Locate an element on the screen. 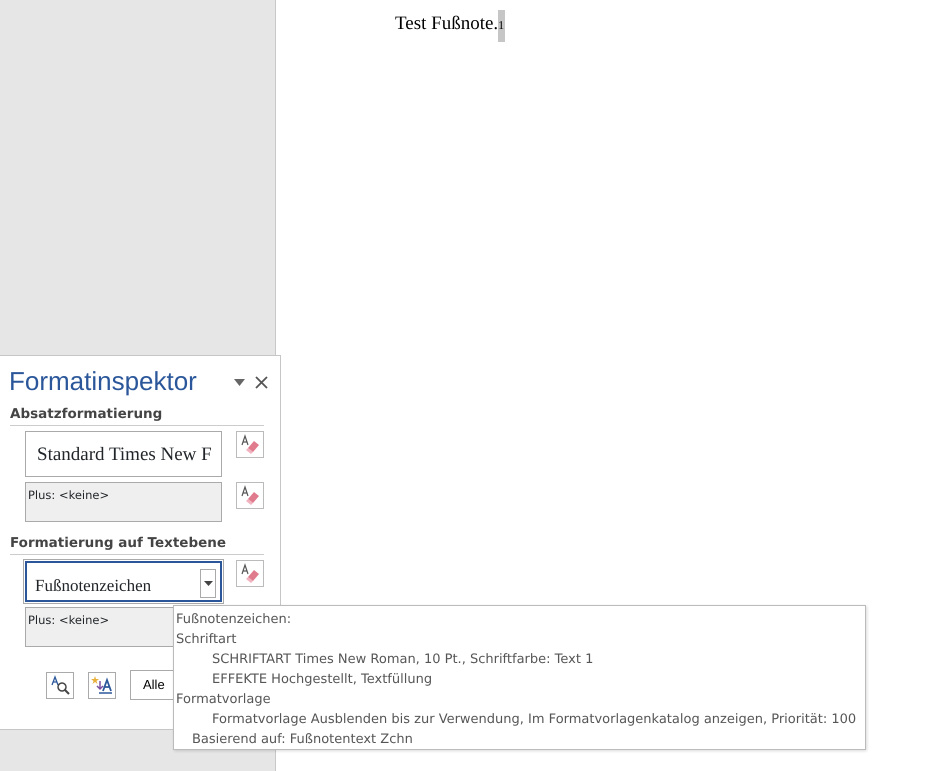  tooltip-line: Basierend auf: Fußnotentext Zchn is located at coordinates (302, 739).